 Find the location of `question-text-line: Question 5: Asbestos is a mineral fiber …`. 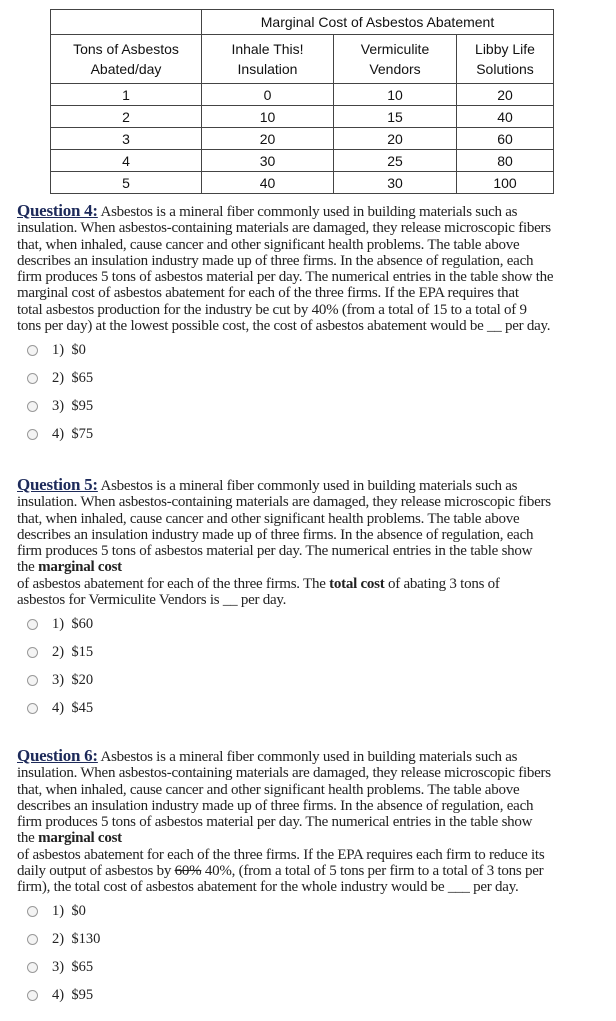

question-text-line: Question 5: Asbestos is a mineral fiber … is located at coordinates (284, 485).